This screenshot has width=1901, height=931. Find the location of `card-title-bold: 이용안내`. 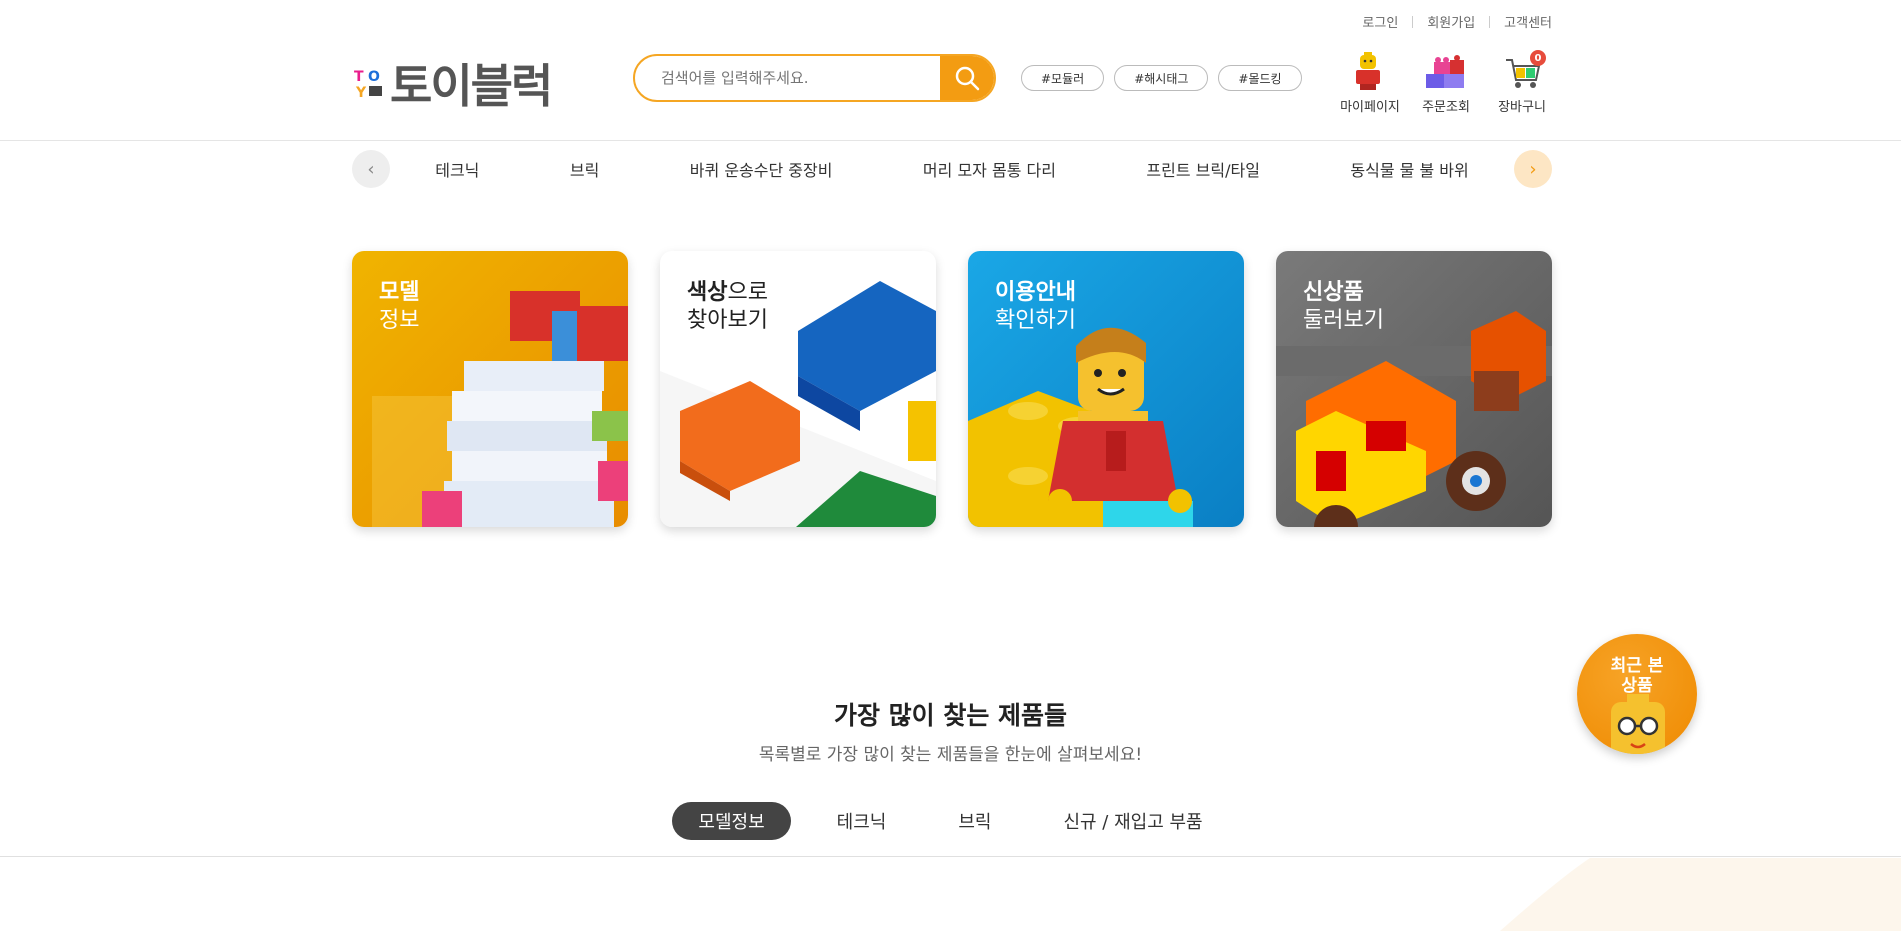

card-title-bold: 이용안내 is located at coordinates (1035, 292).